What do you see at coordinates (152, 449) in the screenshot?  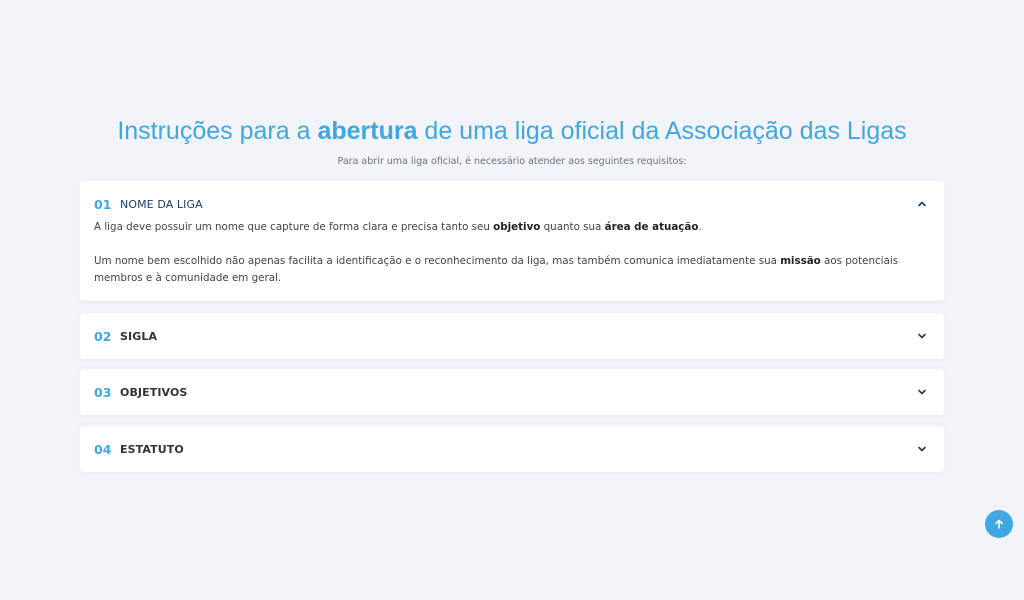 I see `faq-title: ESTATUTO` at bounding box center [152, 449].